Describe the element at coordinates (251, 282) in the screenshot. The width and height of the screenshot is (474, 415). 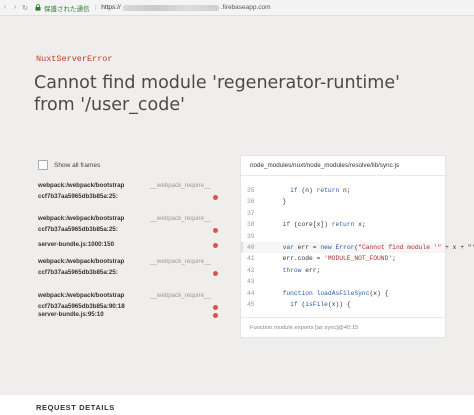
I see `line-number: 43` at that location.